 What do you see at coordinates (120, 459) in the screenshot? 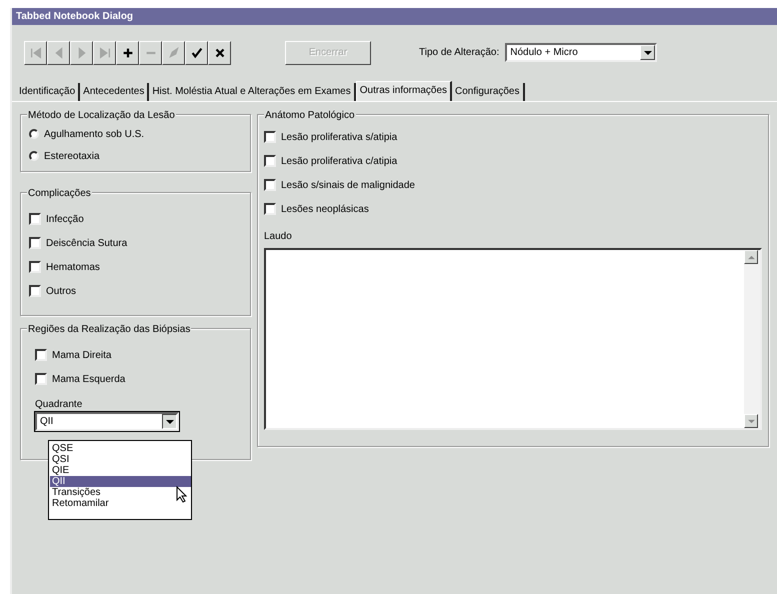
I see `dropdown-option: QSI` at bounding box center [120, 459].